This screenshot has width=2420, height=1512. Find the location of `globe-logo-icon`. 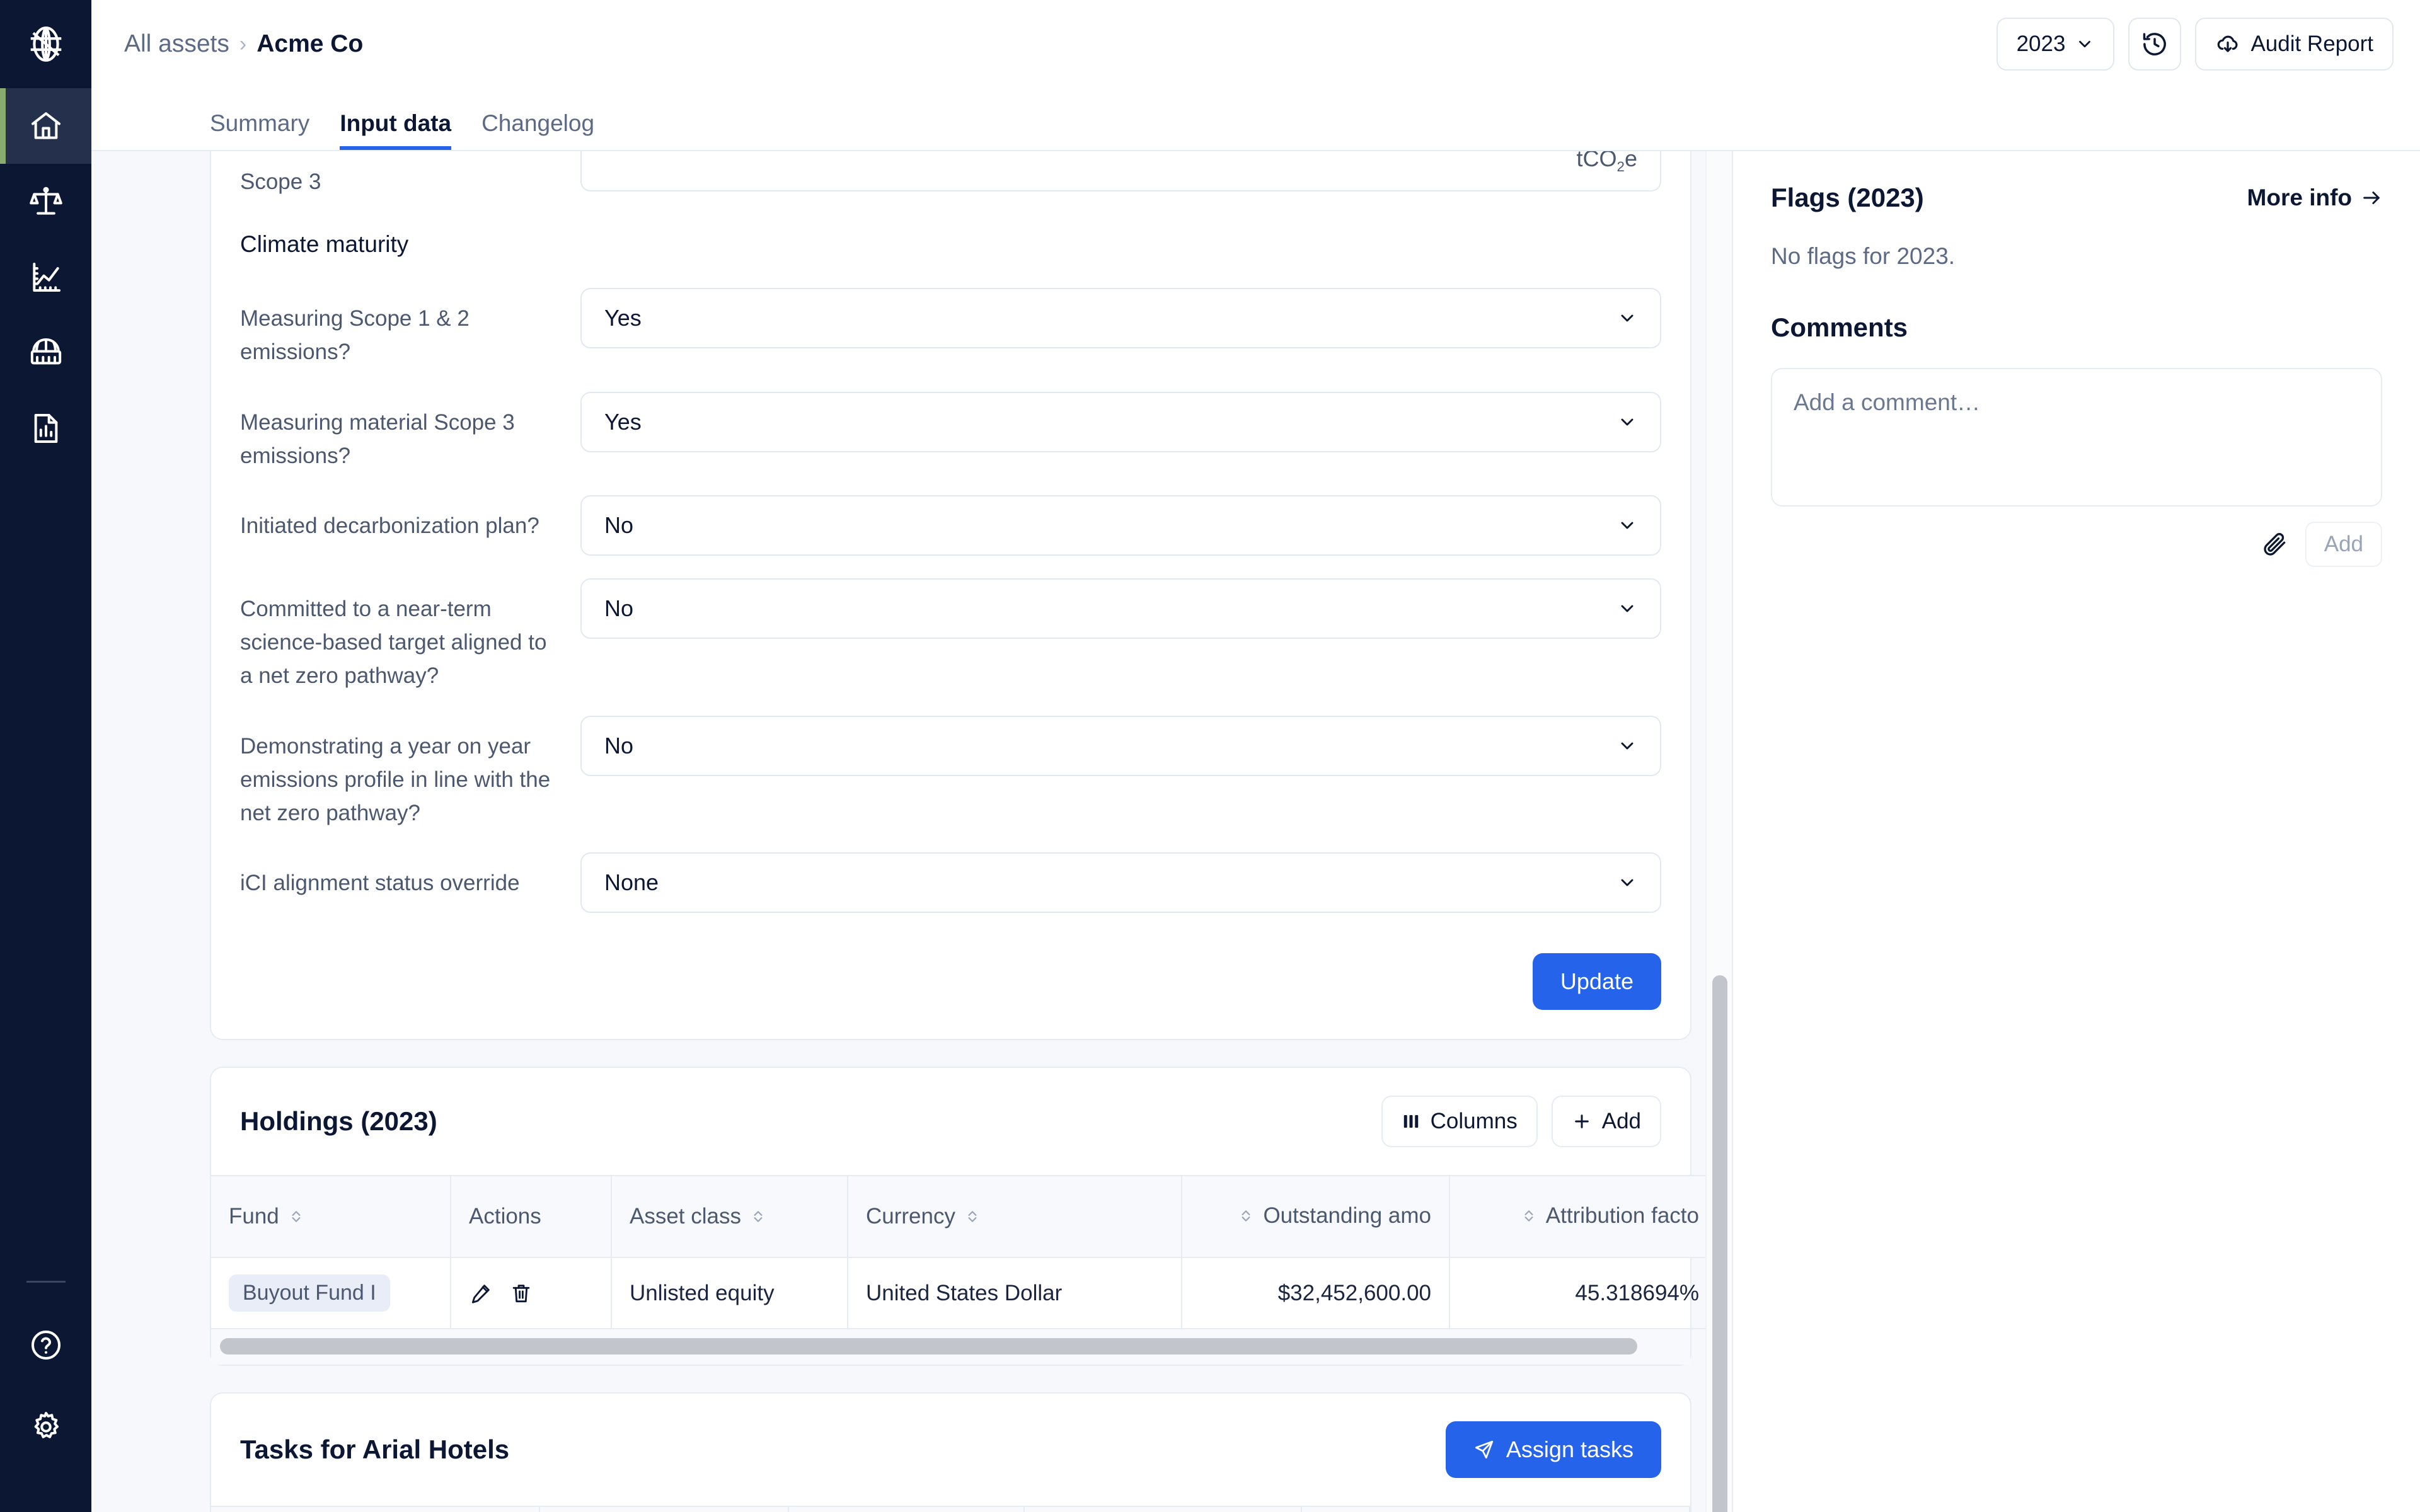

globe-logo-icon is located at coordinates (46, 44).